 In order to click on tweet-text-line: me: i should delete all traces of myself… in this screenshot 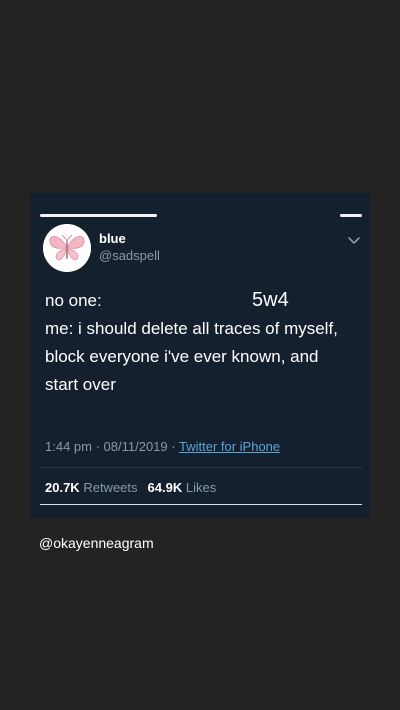, I will do `click(191, 328)`.